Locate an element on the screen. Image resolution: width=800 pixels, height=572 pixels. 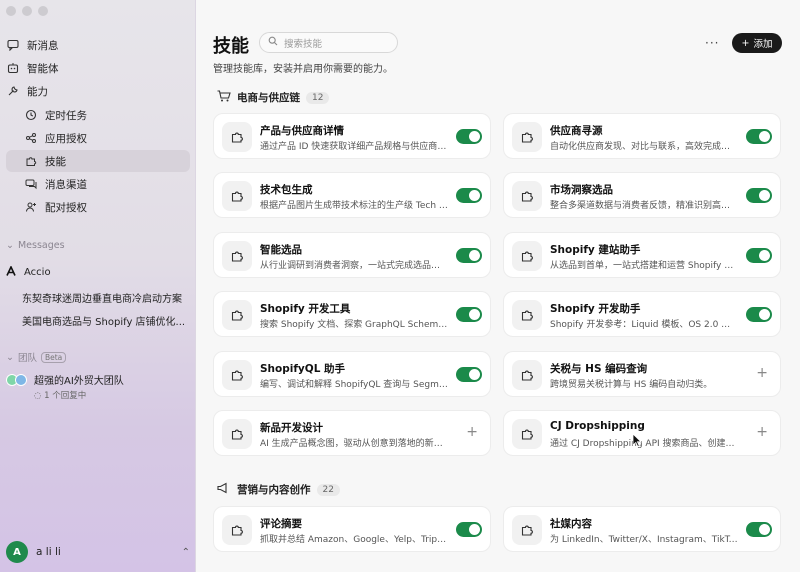
skill-name: 关税与 HS 编码查询 is located at coordinates (599, 369).